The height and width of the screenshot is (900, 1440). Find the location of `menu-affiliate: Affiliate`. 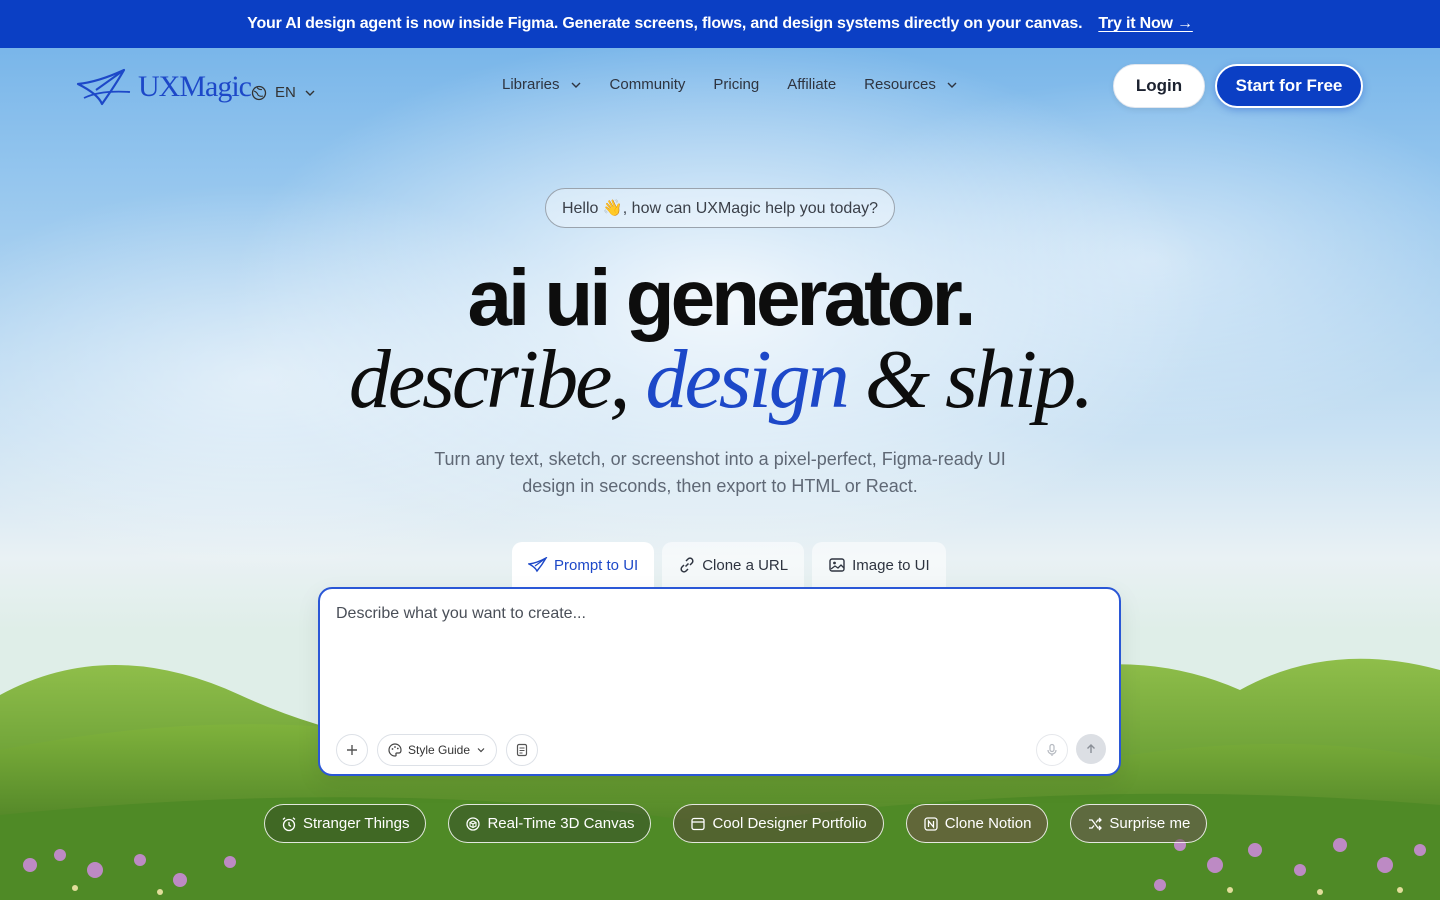

menu-affiliate: Affiliate is located at coordinates (811, 84).